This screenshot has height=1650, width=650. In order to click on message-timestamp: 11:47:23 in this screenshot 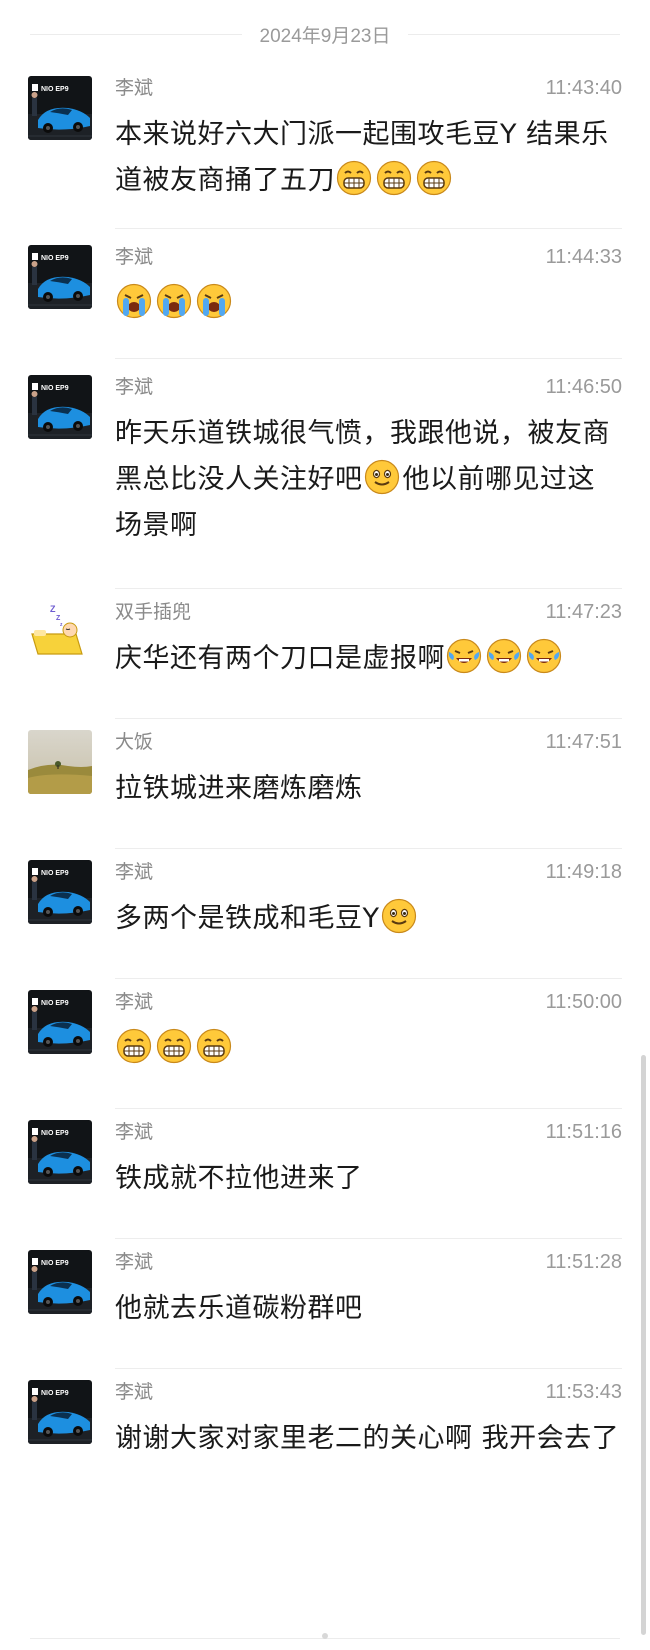, I will do `click(583, 612)`.